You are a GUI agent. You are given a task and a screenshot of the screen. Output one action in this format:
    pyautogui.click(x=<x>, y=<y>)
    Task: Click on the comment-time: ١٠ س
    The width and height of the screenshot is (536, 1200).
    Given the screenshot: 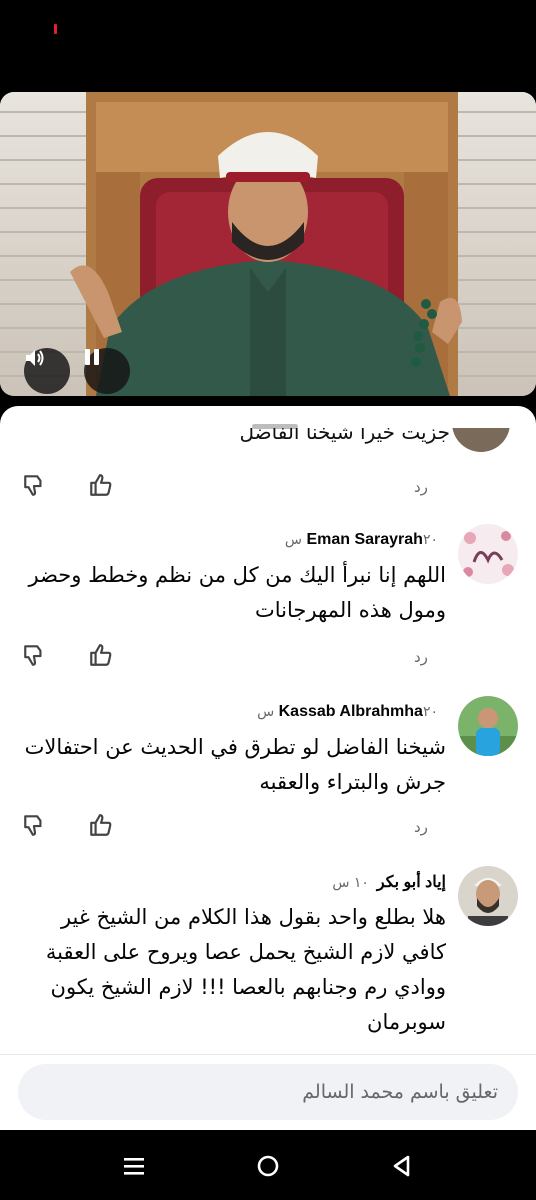 What is the action you would take?
    pyautogui.click(x=350, y=883)
    